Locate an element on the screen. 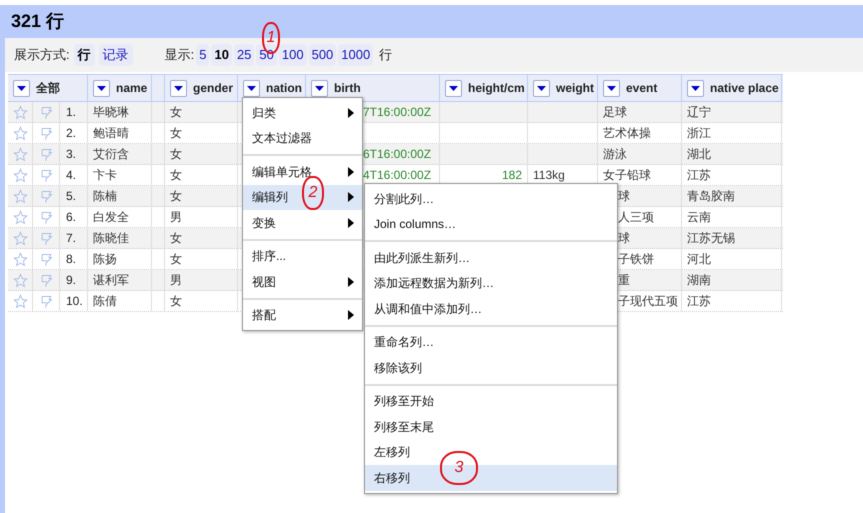  view-mode-option: 记录 is located at coordinates (115, 55).